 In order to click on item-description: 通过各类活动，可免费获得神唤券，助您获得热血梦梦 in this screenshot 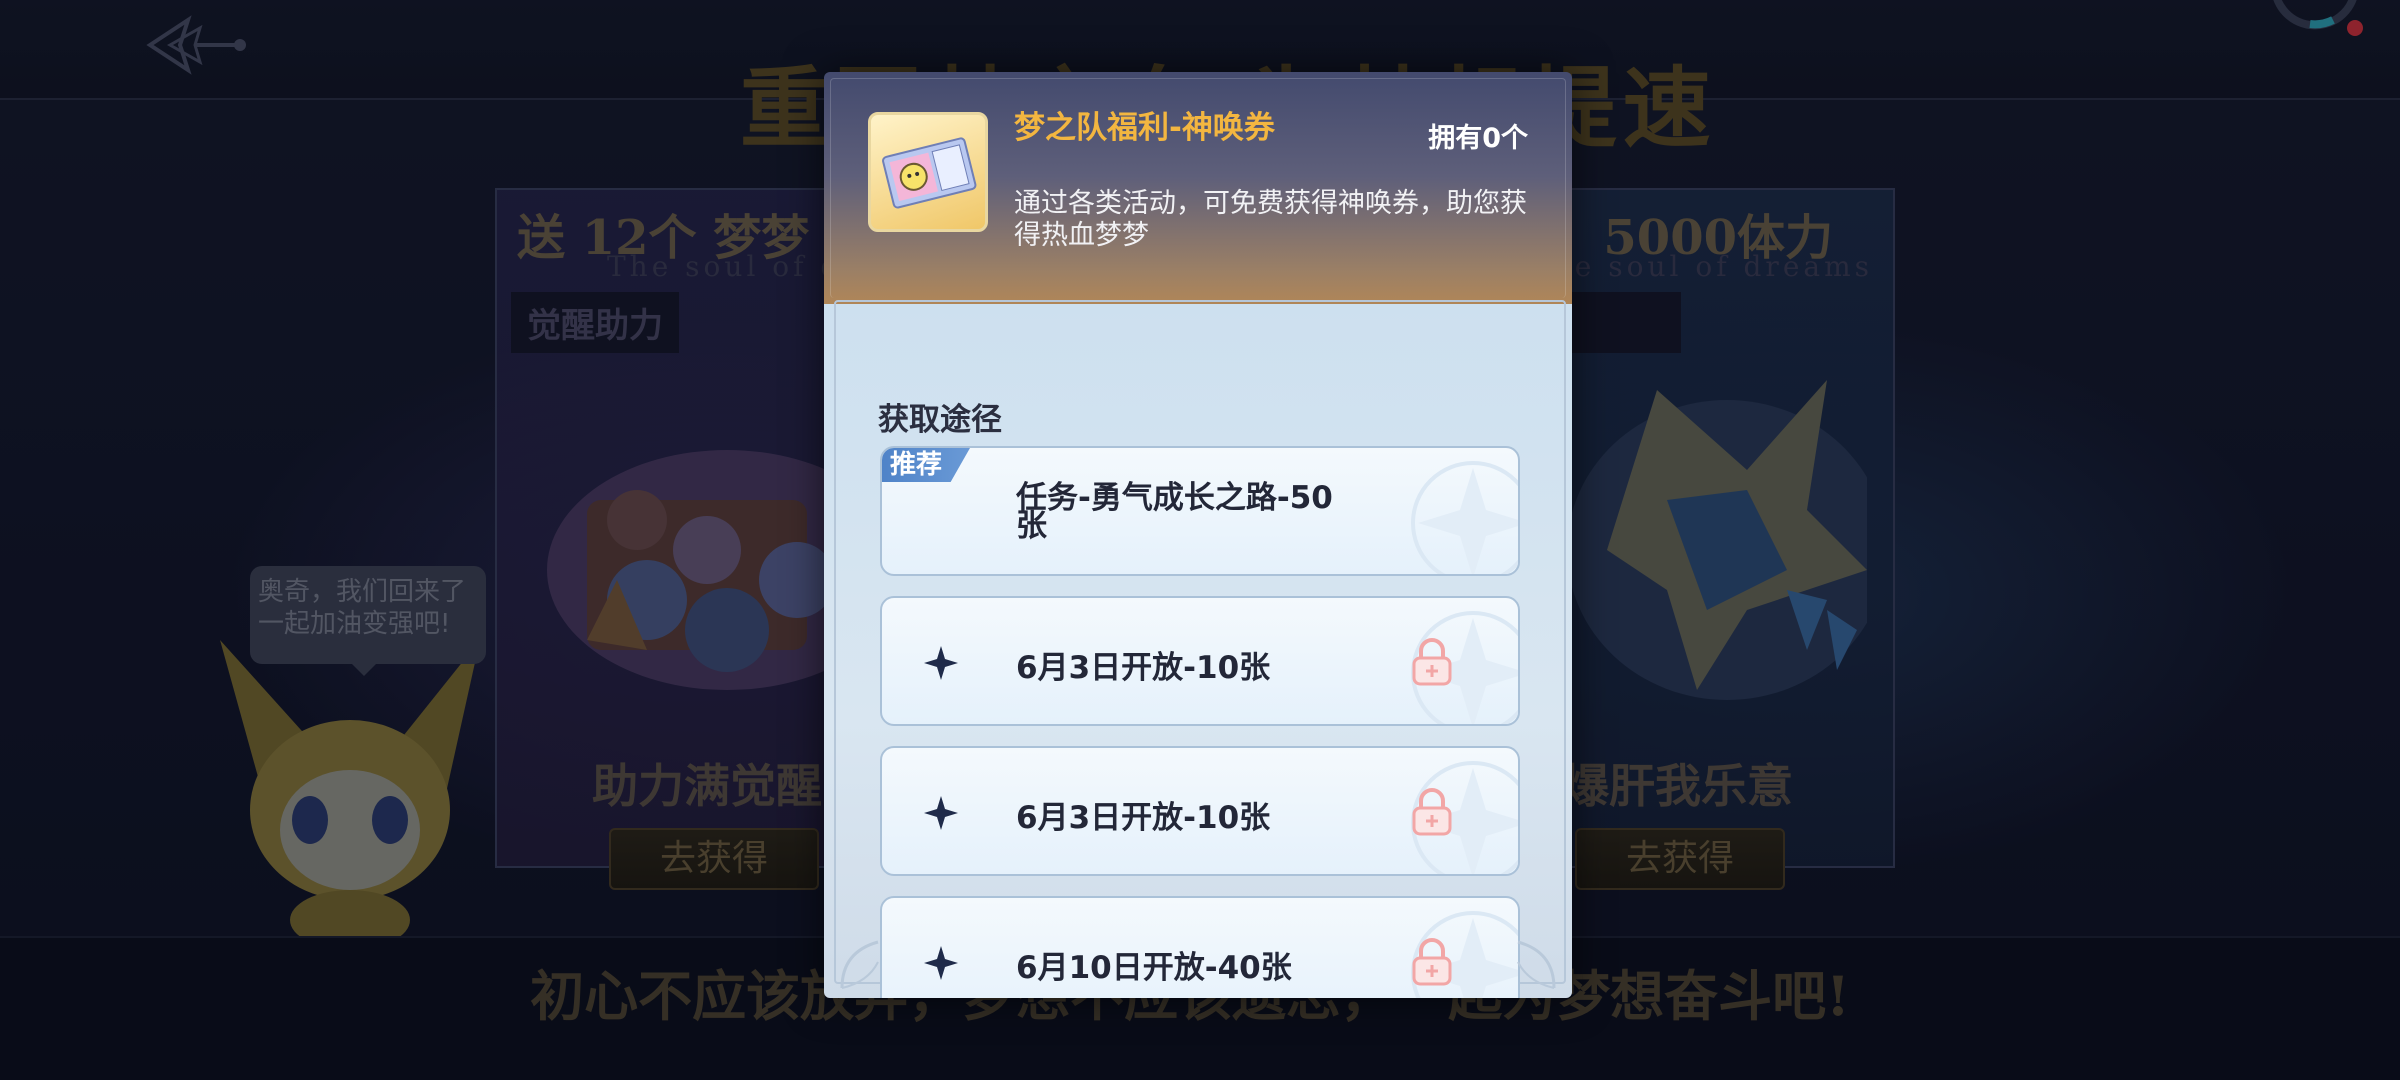, I will do `click(1270, 219)`.